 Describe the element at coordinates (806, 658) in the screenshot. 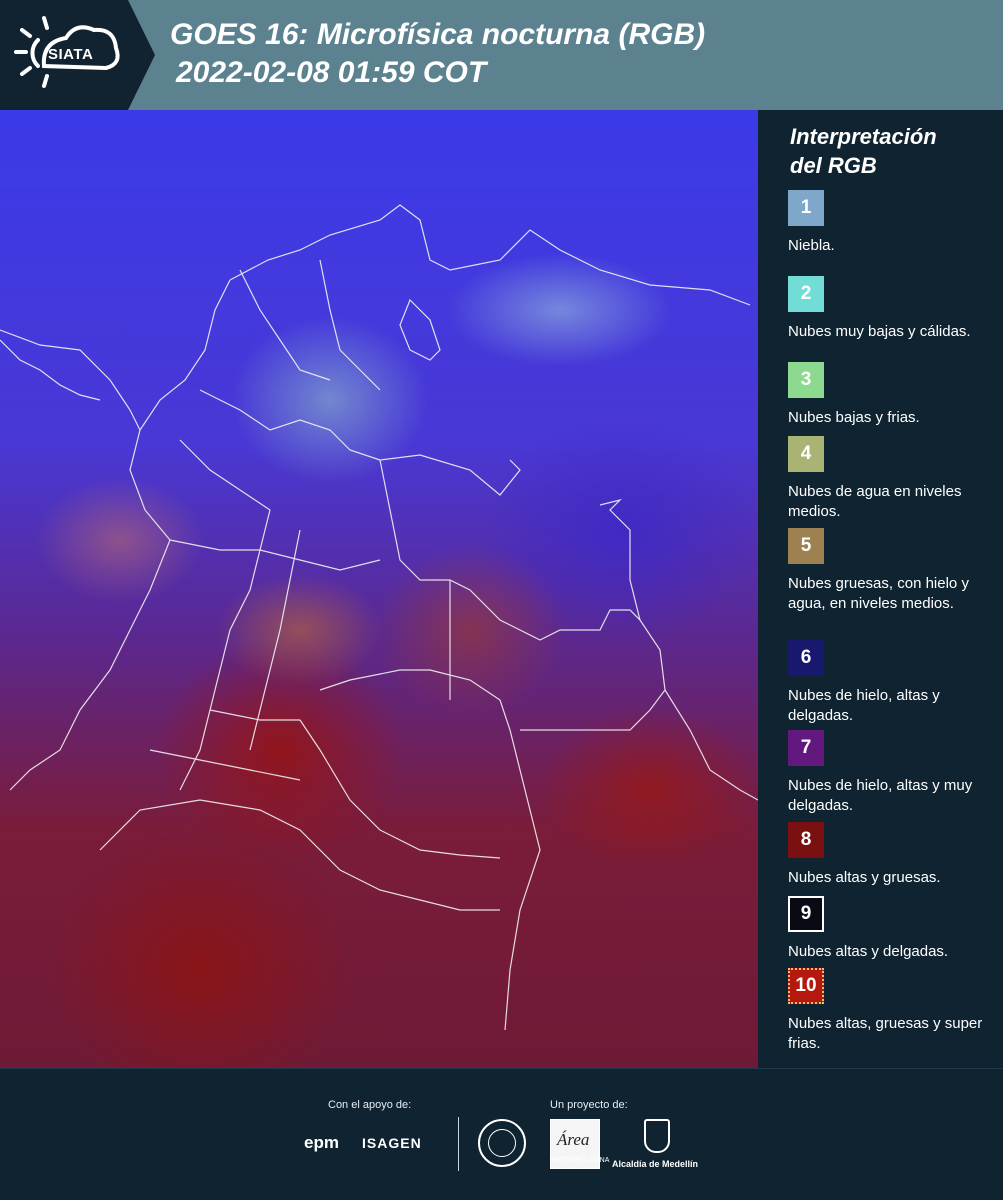

I see `legend-swatch: 6` at that location.